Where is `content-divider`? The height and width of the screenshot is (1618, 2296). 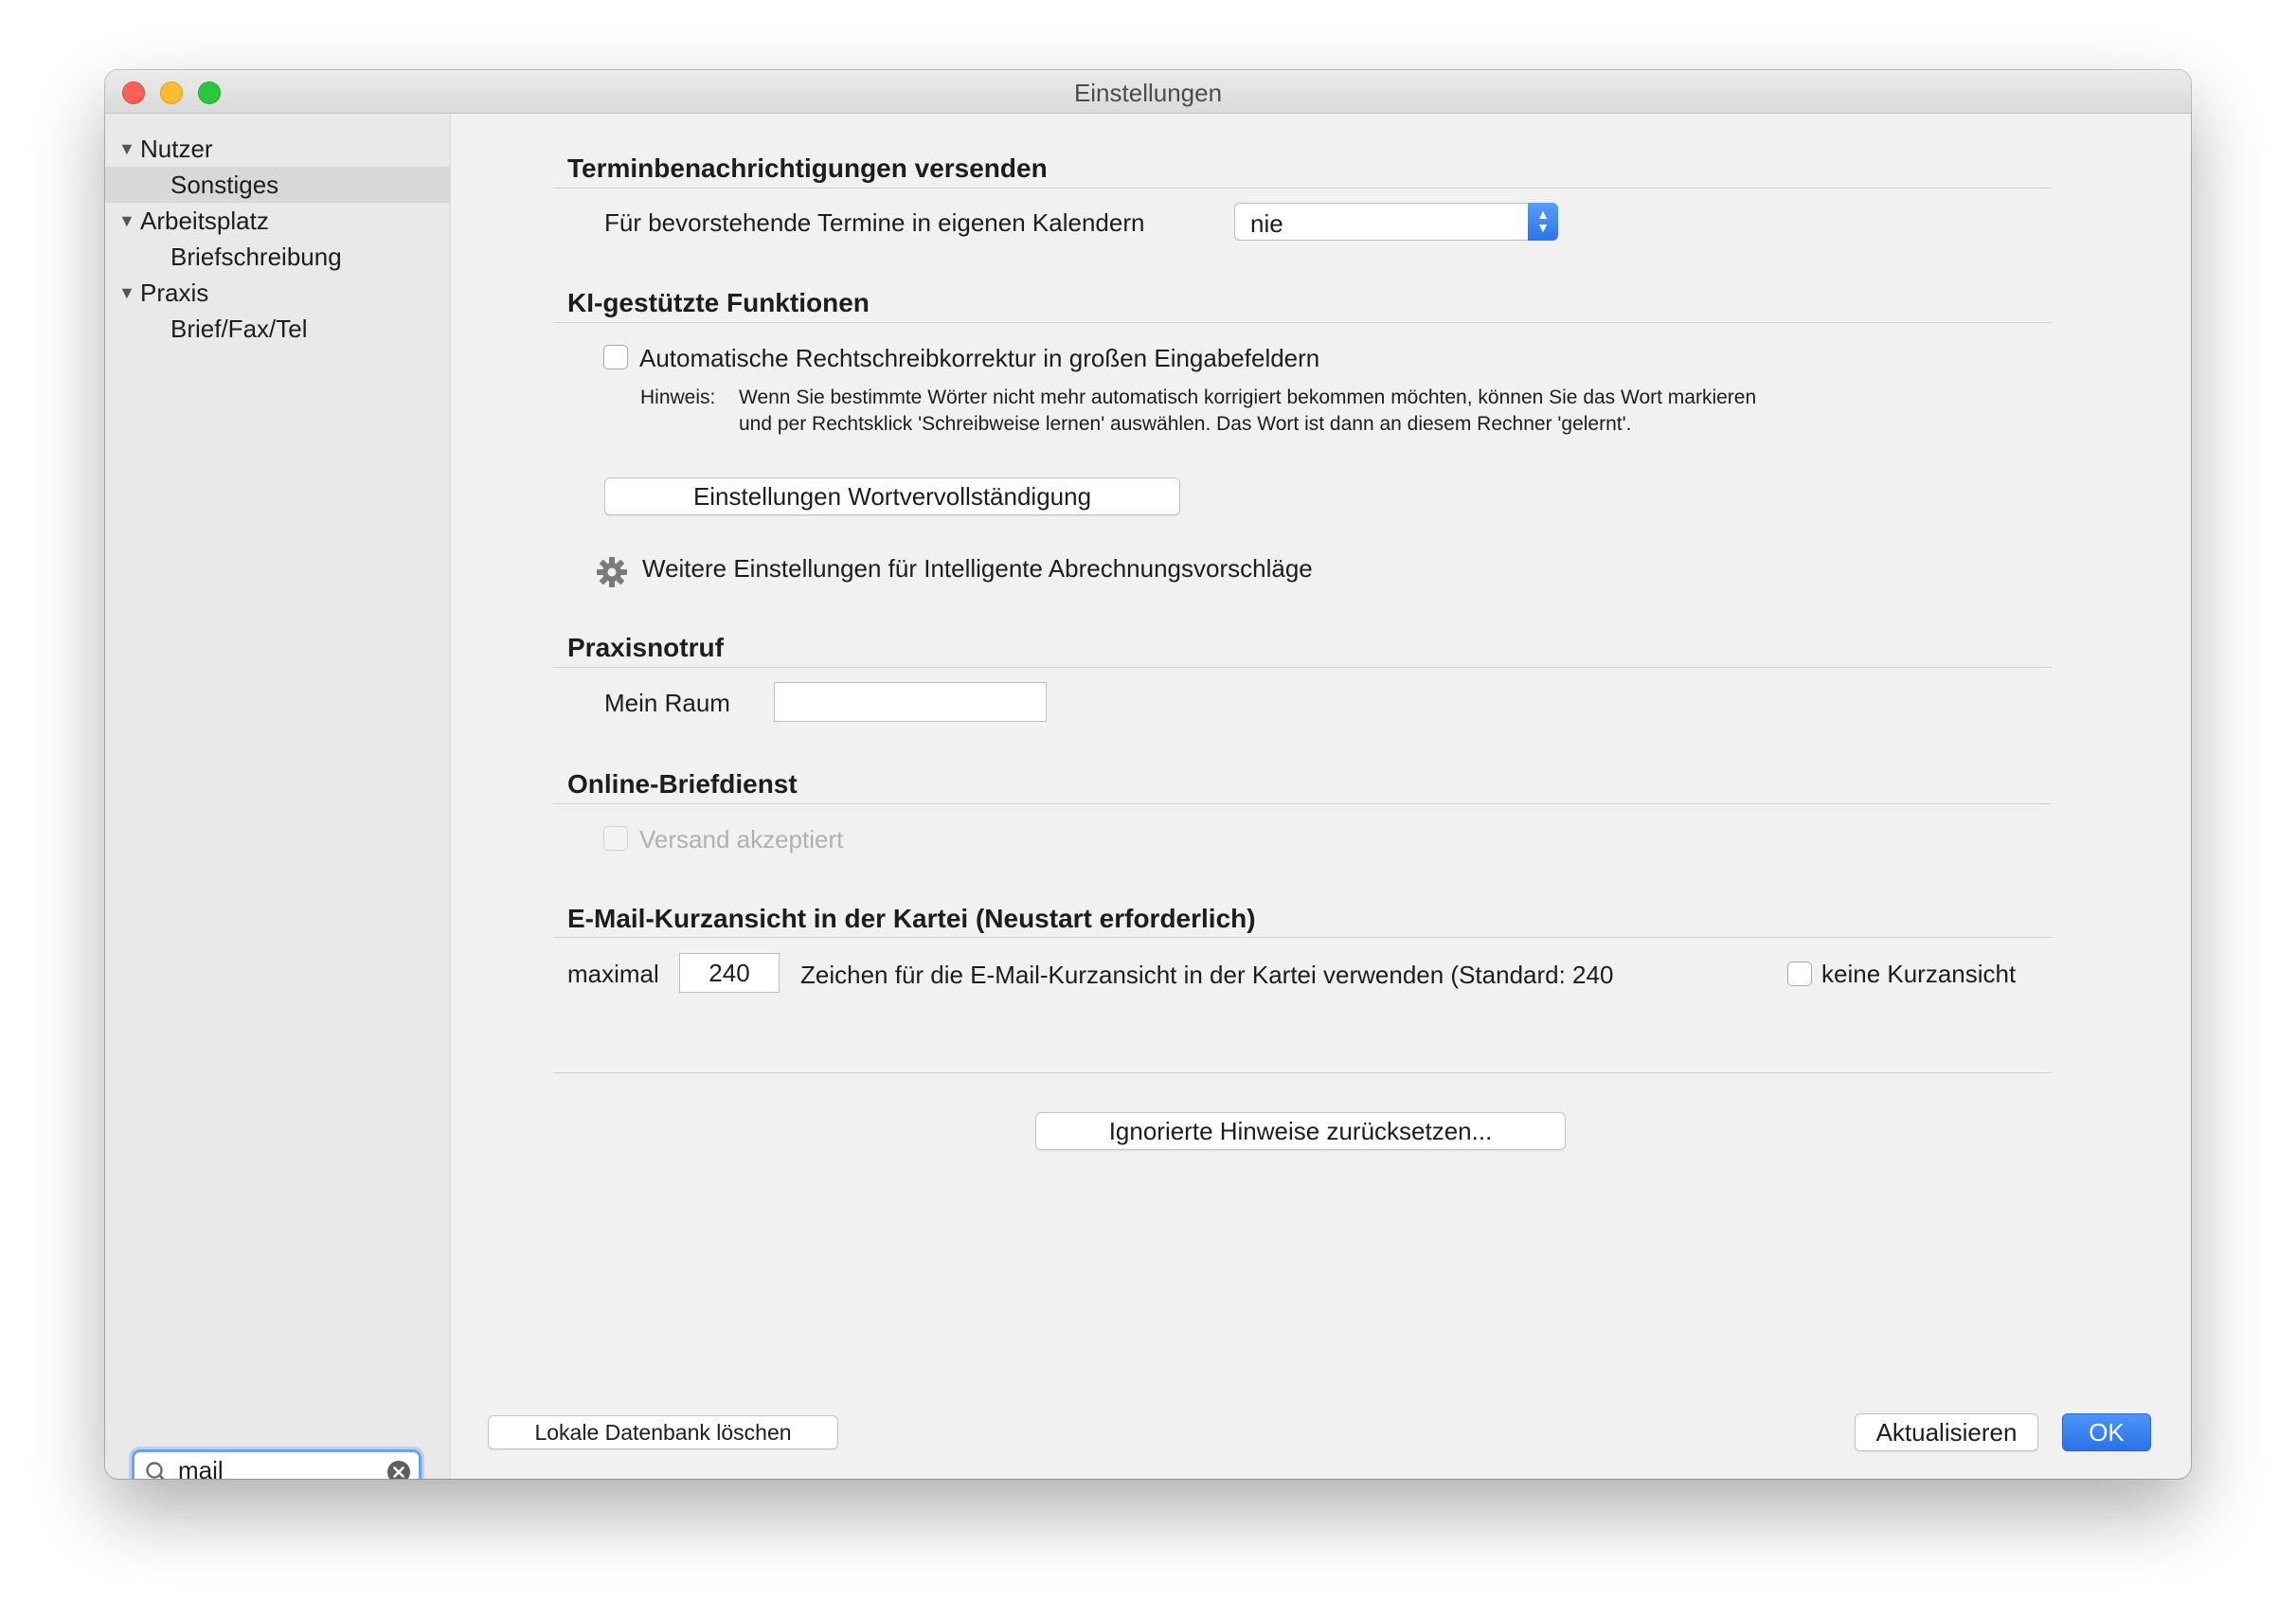 content-divider is located at coordinates (1302, 1072).